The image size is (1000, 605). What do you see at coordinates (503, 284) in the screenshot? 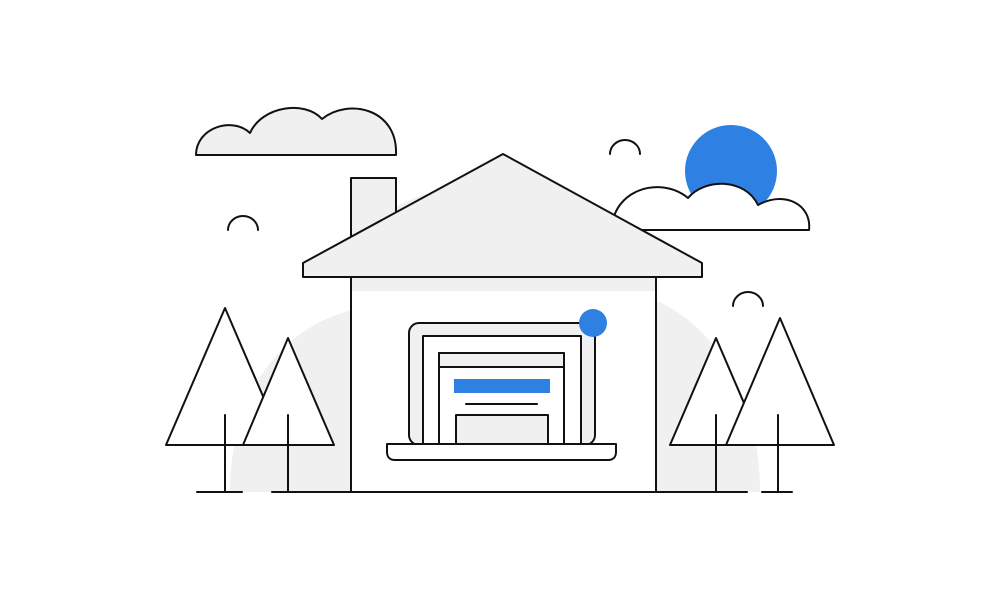
I see `house-eave-shadow` at bounding box center [503, 284].